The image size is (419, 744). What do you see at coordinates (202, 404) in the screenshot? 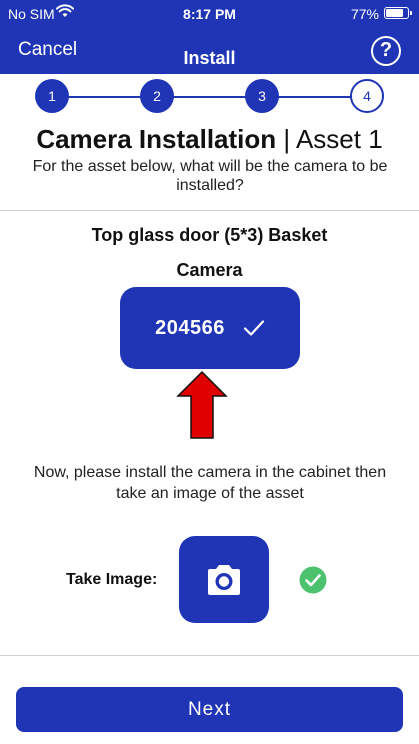
I see `red-arrow-up-icon` at bounding box center [202, 404].